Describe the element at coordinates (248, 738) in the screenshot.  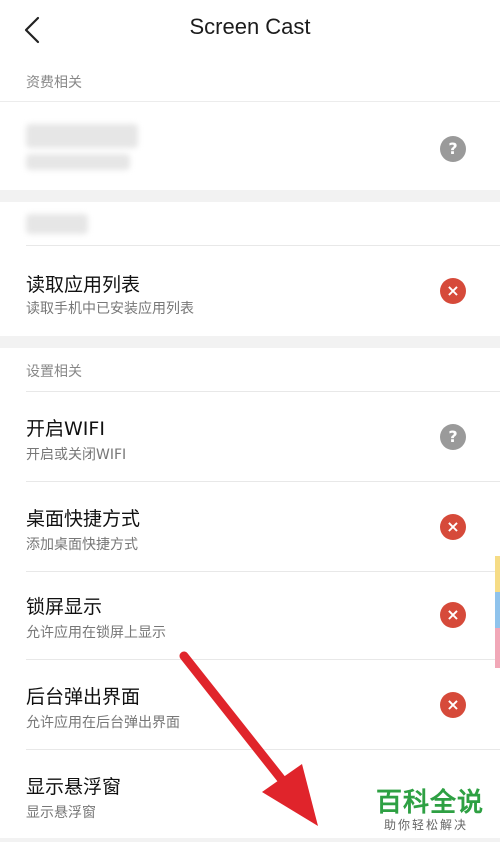
I see `annotation-arrow` at that location.